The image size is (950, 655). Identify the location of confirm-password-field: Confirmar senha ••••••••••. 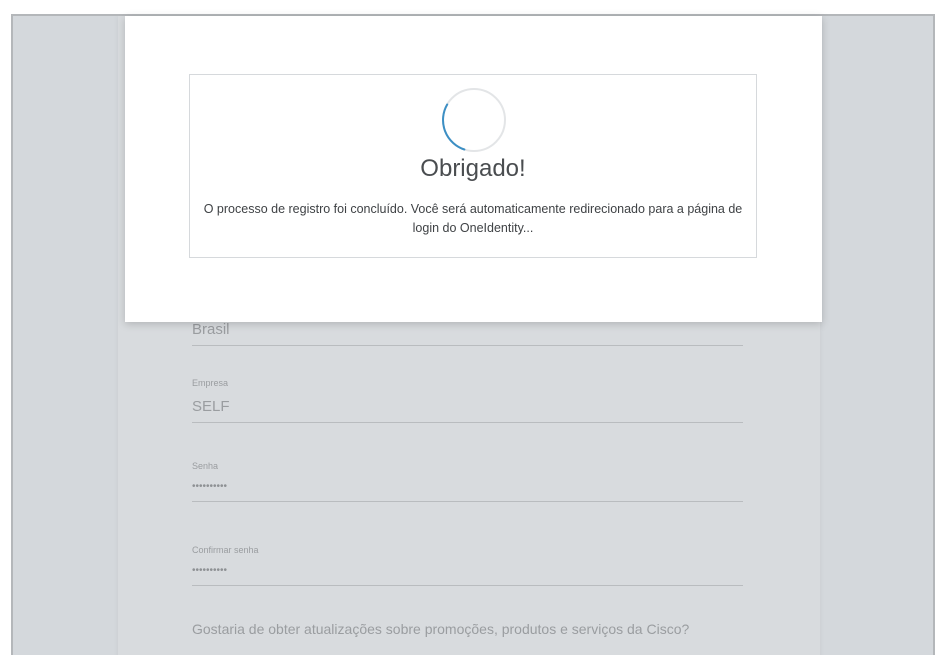
(467, 565).